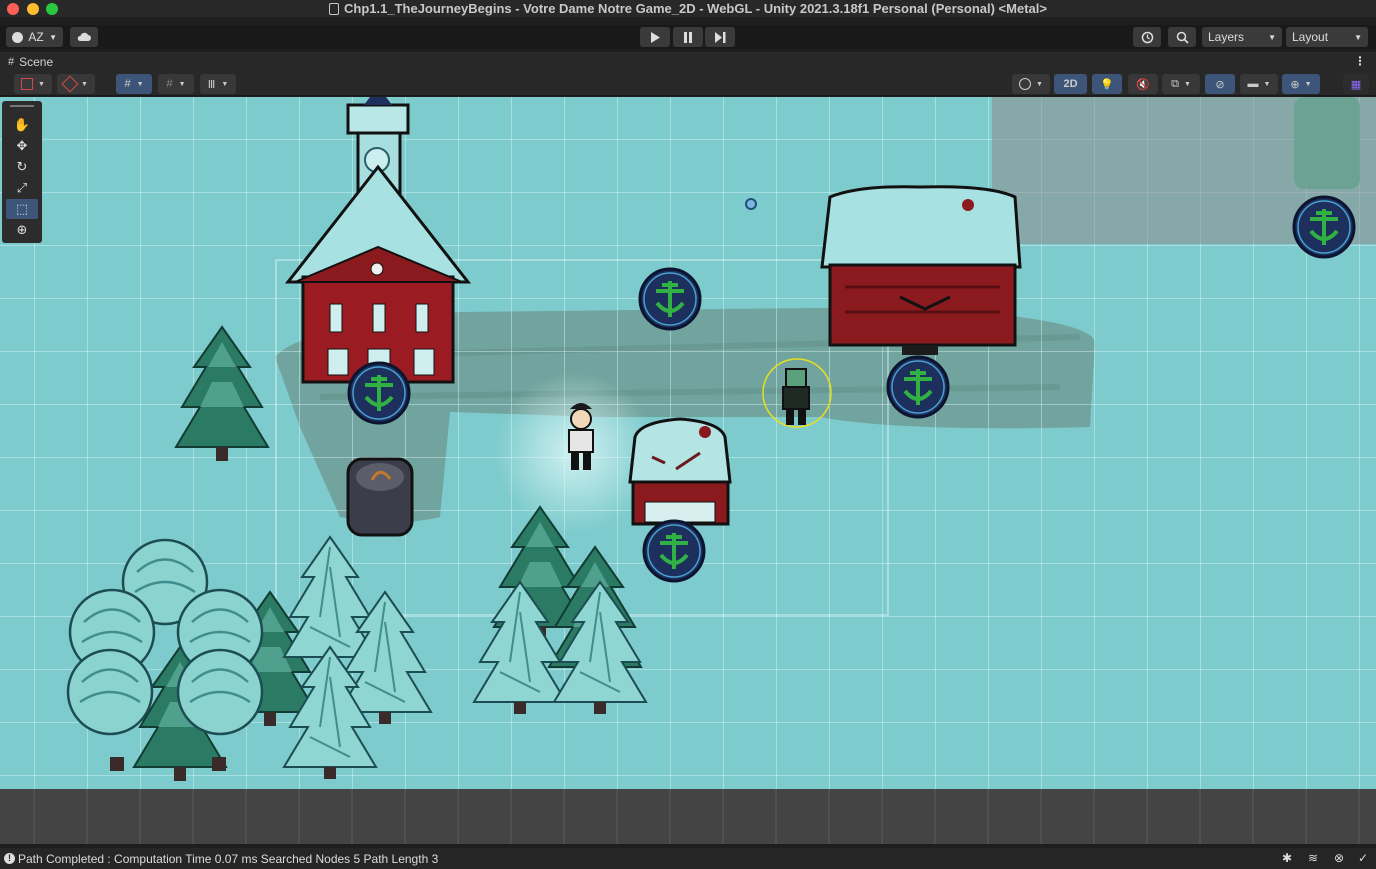 The width and height of the screenshot is (1376, 869). Describe the element at coordinates (52, 9) in the screenshot. I see `maximize-window-button` at that location.